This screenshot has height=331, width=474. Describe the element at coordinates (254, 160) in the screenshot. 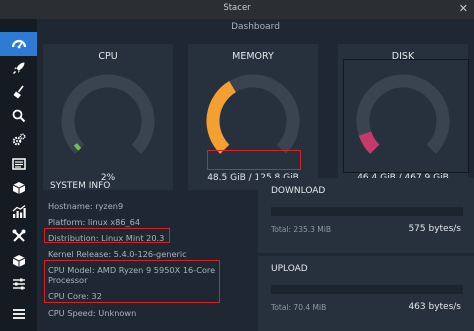

I see `memory-highlight-box` at that location.